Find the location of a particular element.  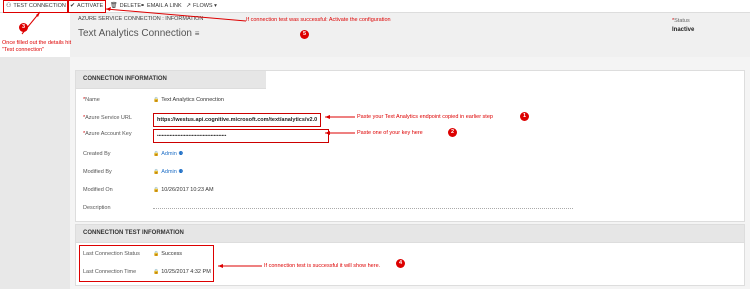

step-badge-5: 5 is located at coordinates (304, 34).